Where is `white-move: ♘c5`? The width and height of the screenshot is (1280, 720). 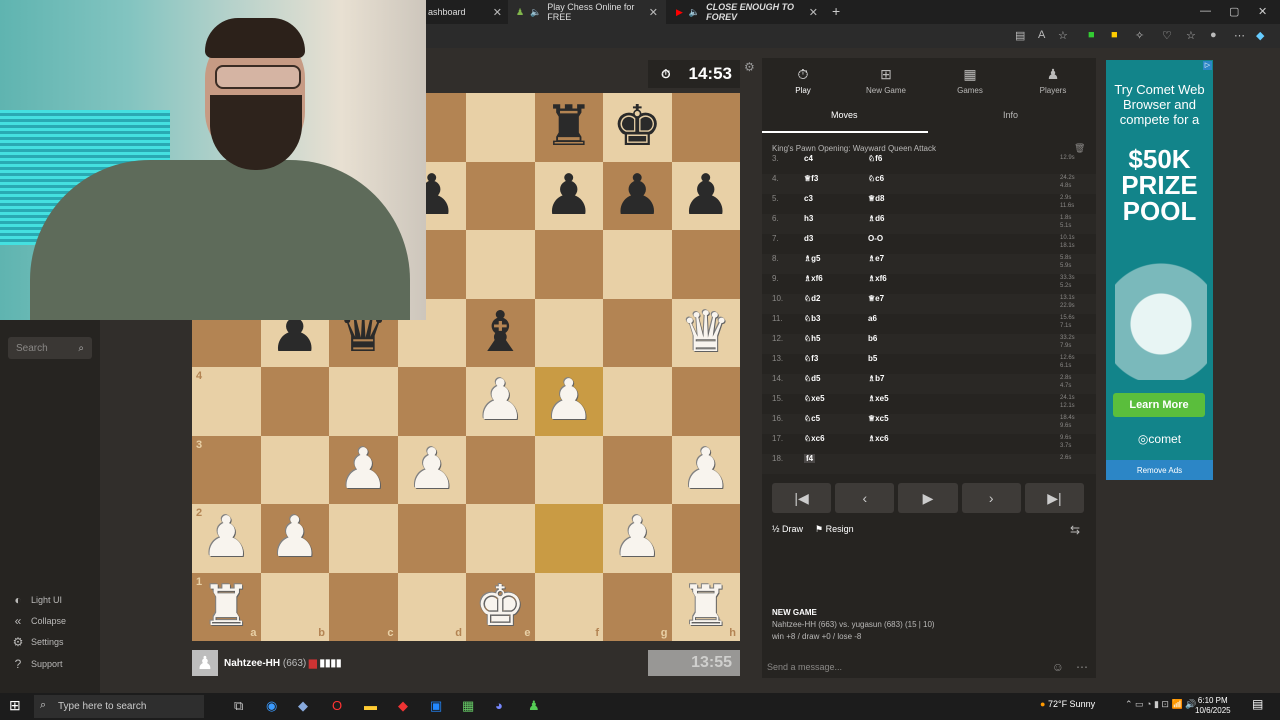
white-move: ♘c5 is located at coordinates (812, 418).